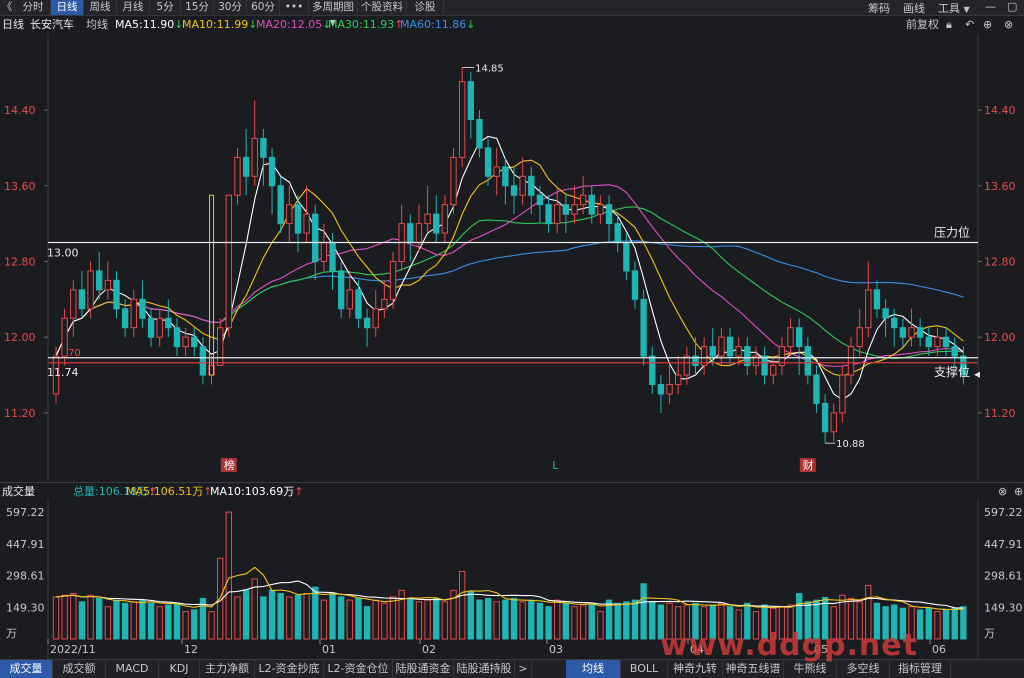  Describe the element at coordinates (358, 669) in the screenshot. I see `indicator-tab-6: L2-资金仓位` at that location.